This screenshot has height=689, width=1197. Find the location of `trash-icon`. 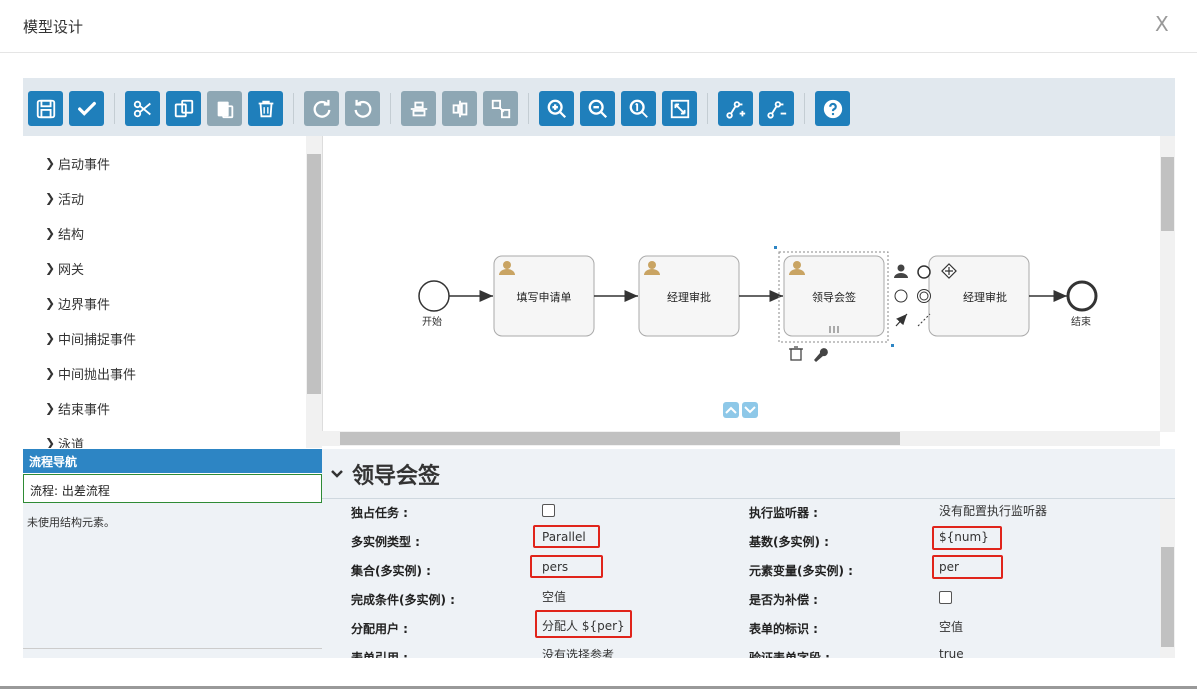

trash-icon is located at coordinates (796, 353).